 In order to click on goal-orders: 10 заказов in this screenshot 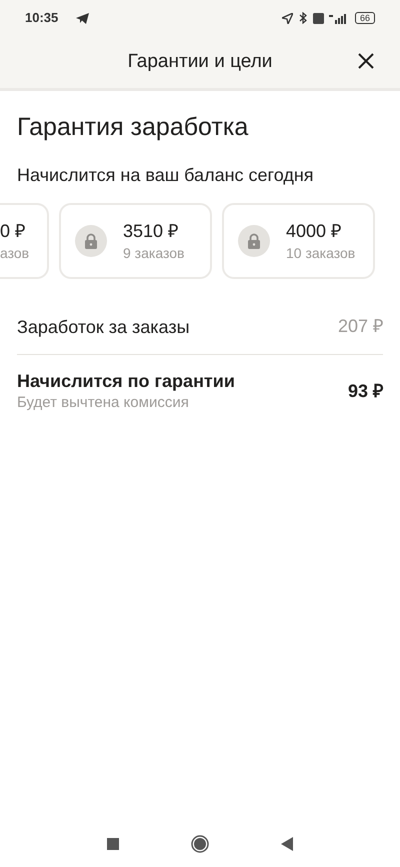, I will do `click(321, 253)`.